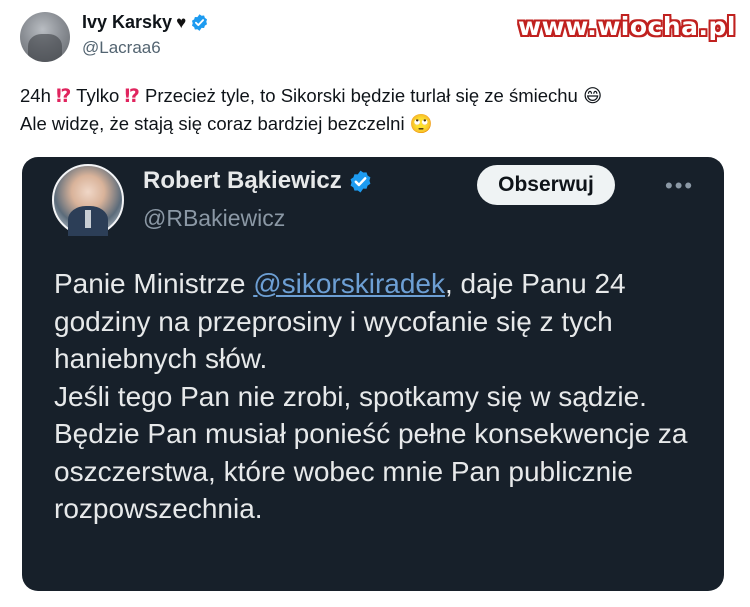 This screenshot has height=607, width=750. Describe the element at coordinates (88, 200) in the screenshot. I see `quoted-avatar` at that location.